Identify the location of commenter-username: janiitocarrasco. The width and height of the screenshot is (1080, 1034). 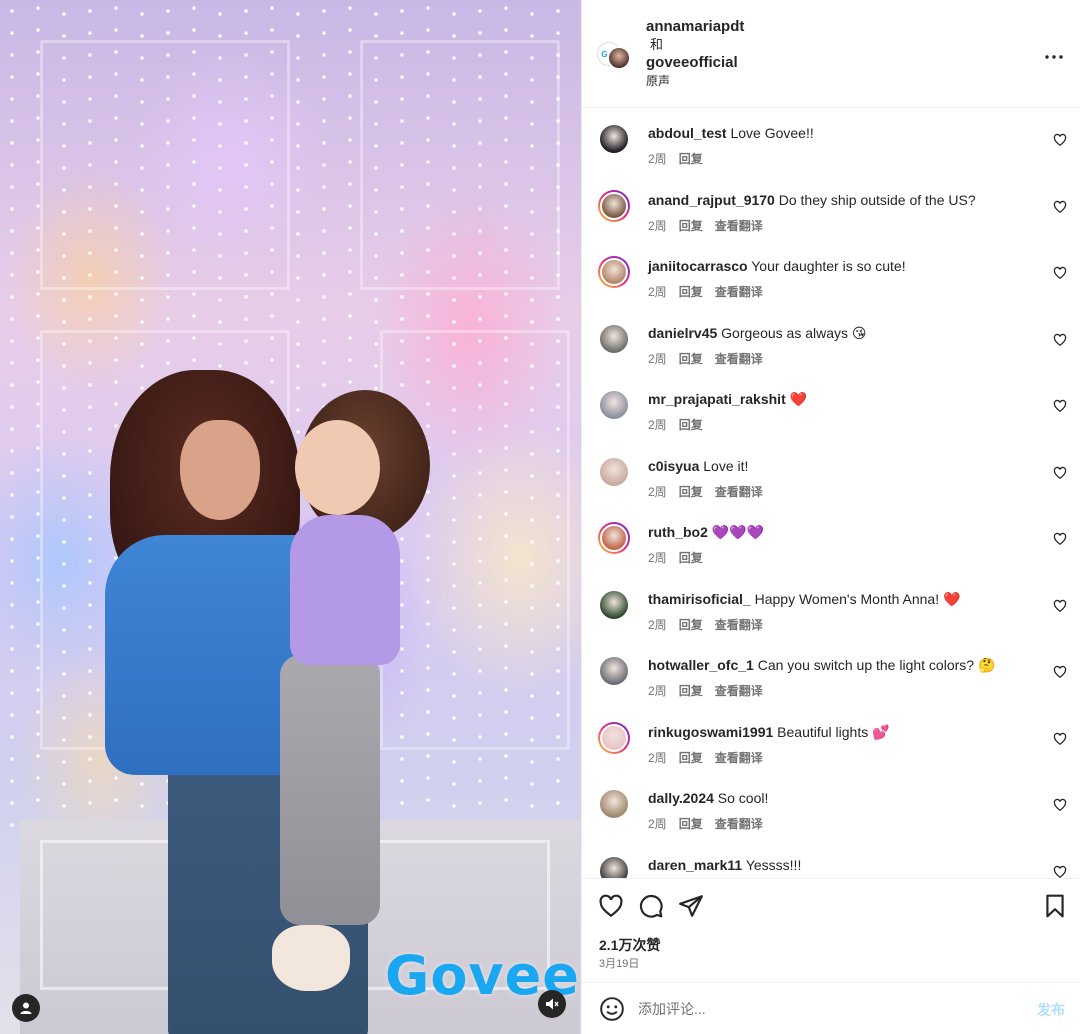
(698, 266).